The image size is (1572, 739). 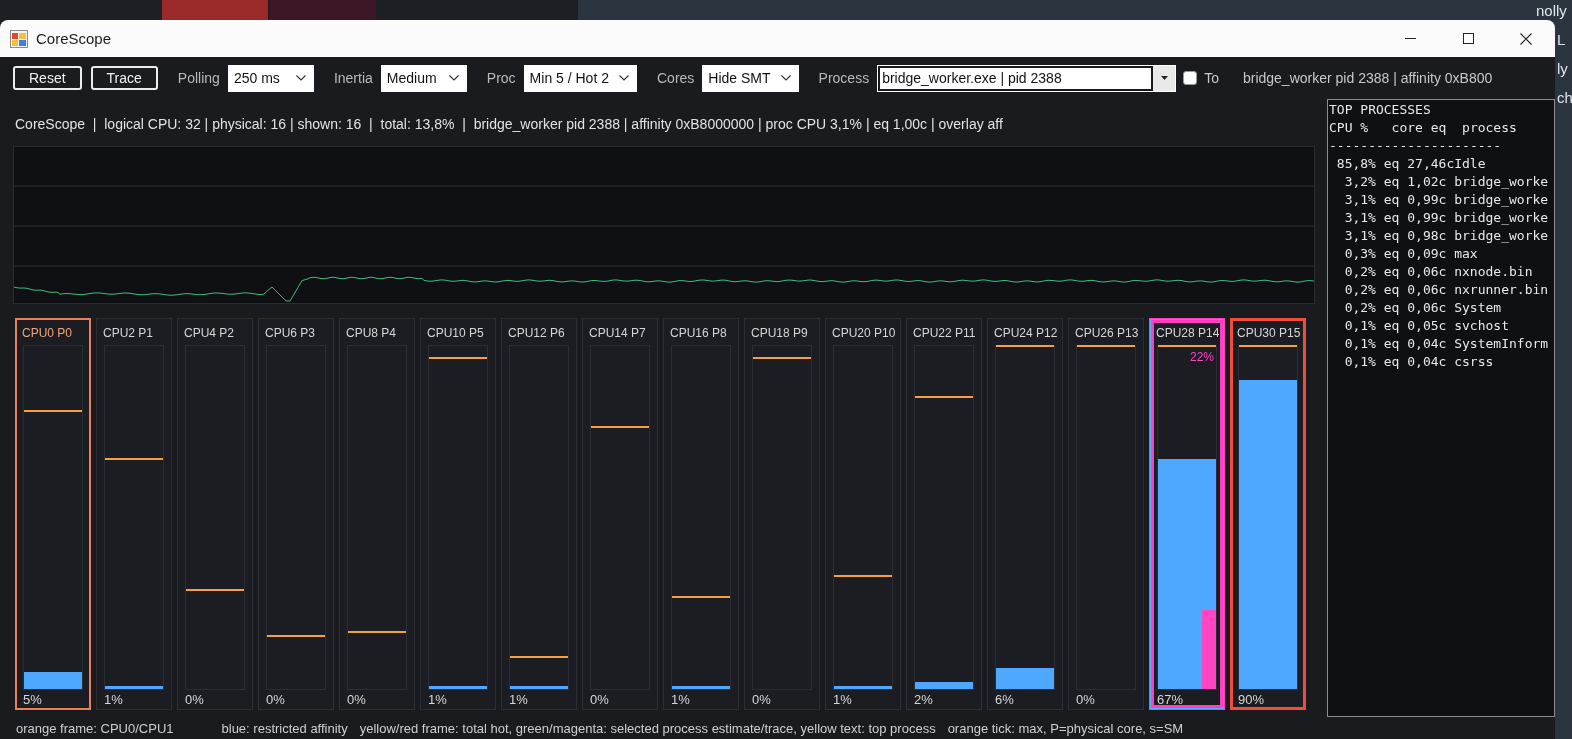 I want to click on checkbox-label: To, so click(x=1211, y=78).